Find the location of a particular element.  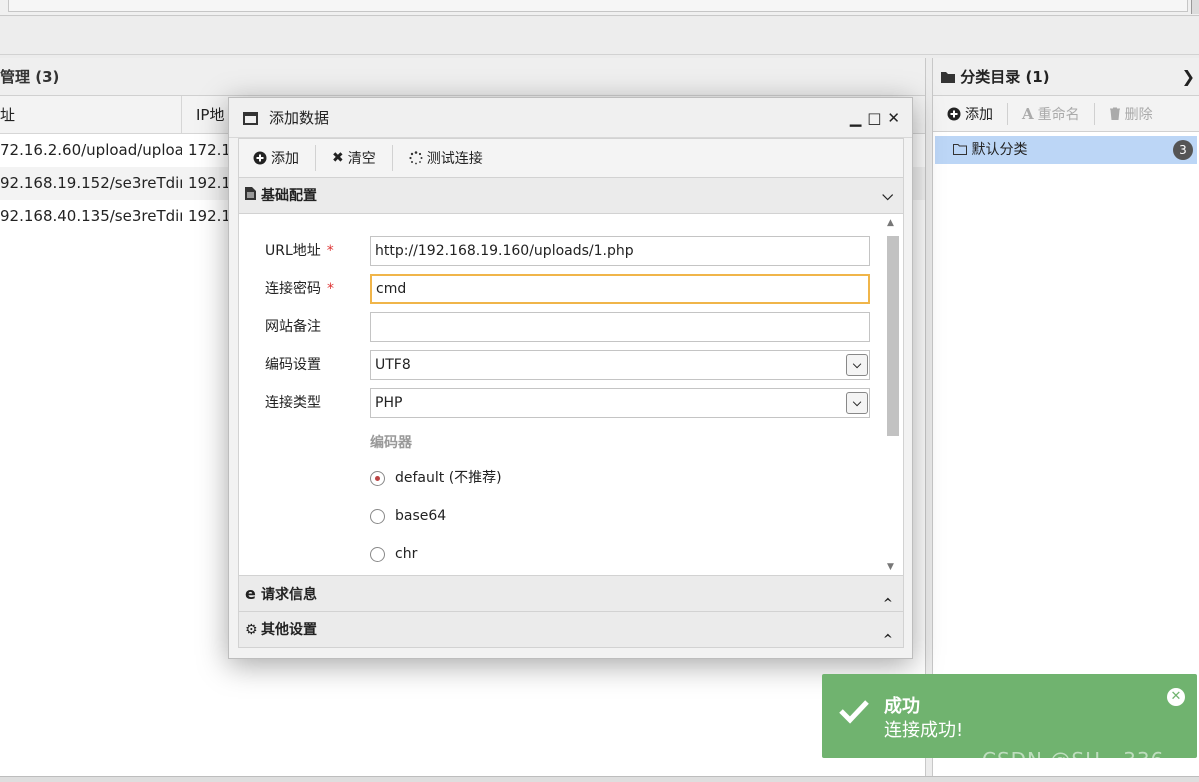

clear-button-label: 清空 is located at coordinates (361, 159).